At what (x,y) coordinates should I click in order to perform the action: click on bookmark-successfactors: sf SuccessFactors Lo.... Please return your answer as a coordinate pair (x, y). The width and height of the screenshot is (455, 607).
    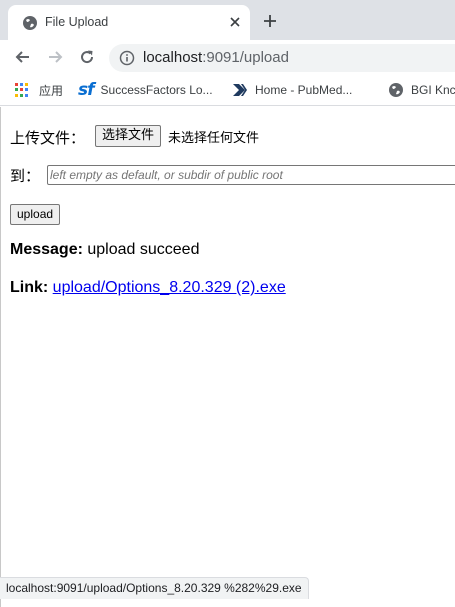
    Looking at the image, I should click on (145, 90).